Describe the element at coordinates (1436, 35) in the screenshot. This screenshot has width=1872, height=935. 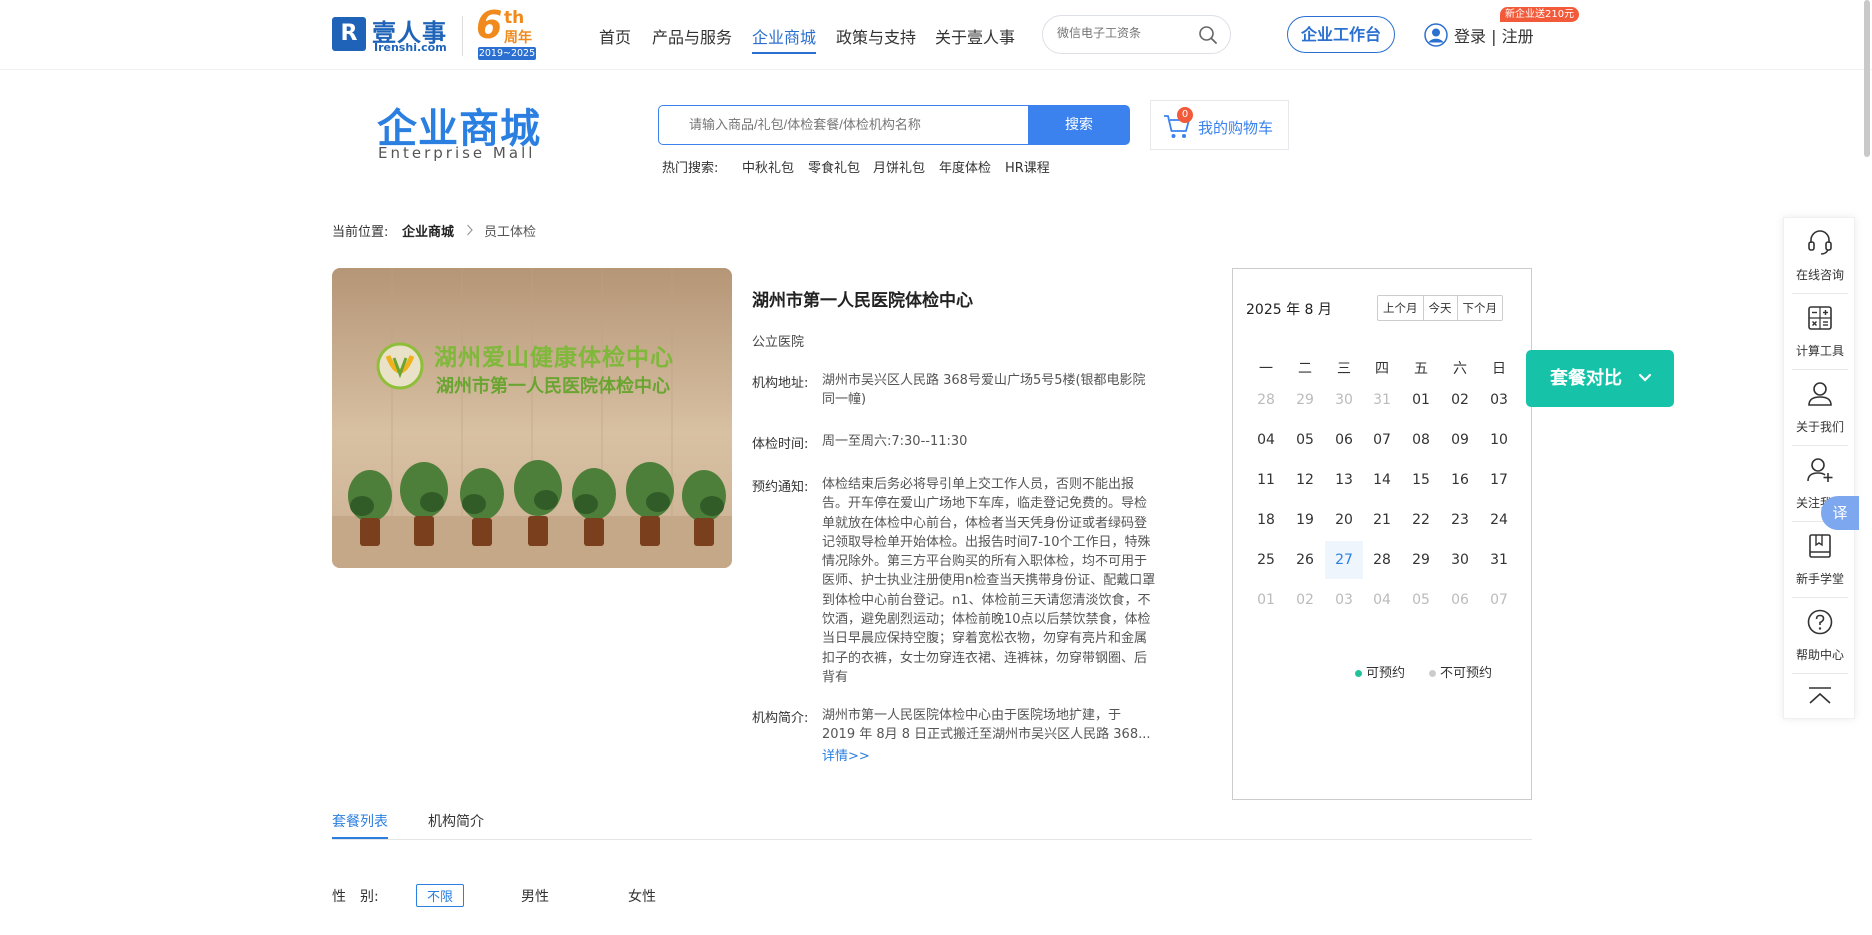
I see `user-avatar-icon` at that location.